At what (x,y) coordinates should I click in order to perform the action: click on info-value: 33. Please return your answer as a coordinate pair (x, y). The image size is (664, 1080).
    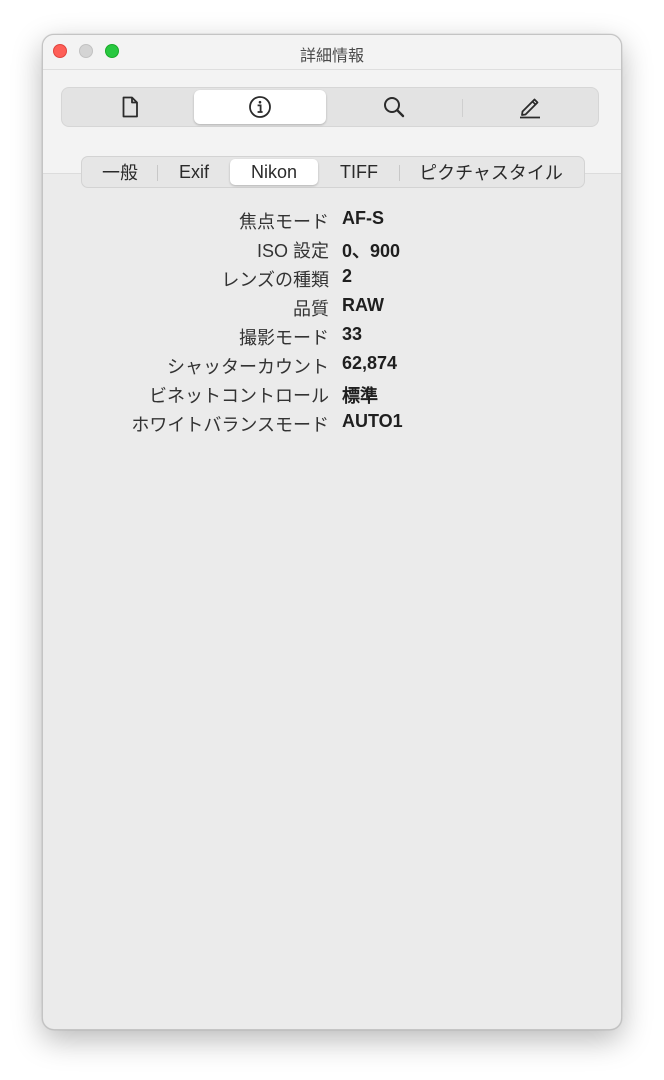
    Looking at the image, I should click on (352, 334).